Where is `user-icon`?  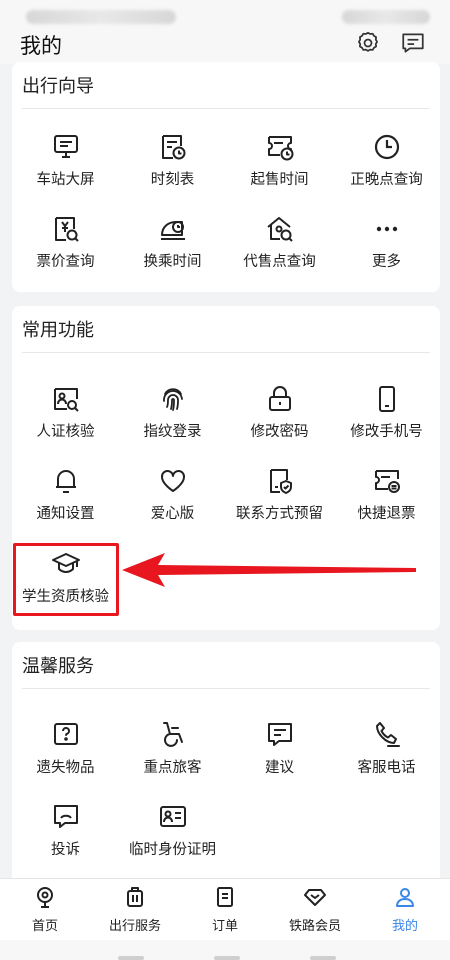
user-icon is located at coordinates (405, 897).